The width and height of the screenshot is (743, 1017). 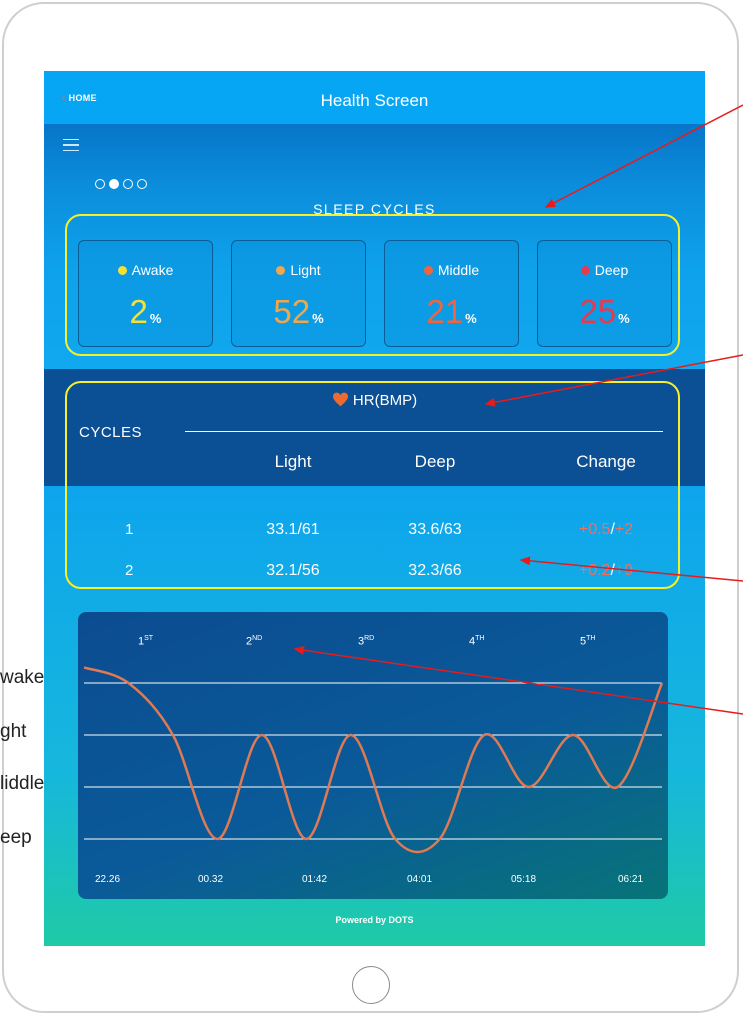 What do you see at coordinates (372, 285) in the screenshot?
I see `highlight-sleep-cycles` at bounding box center [372, 285].